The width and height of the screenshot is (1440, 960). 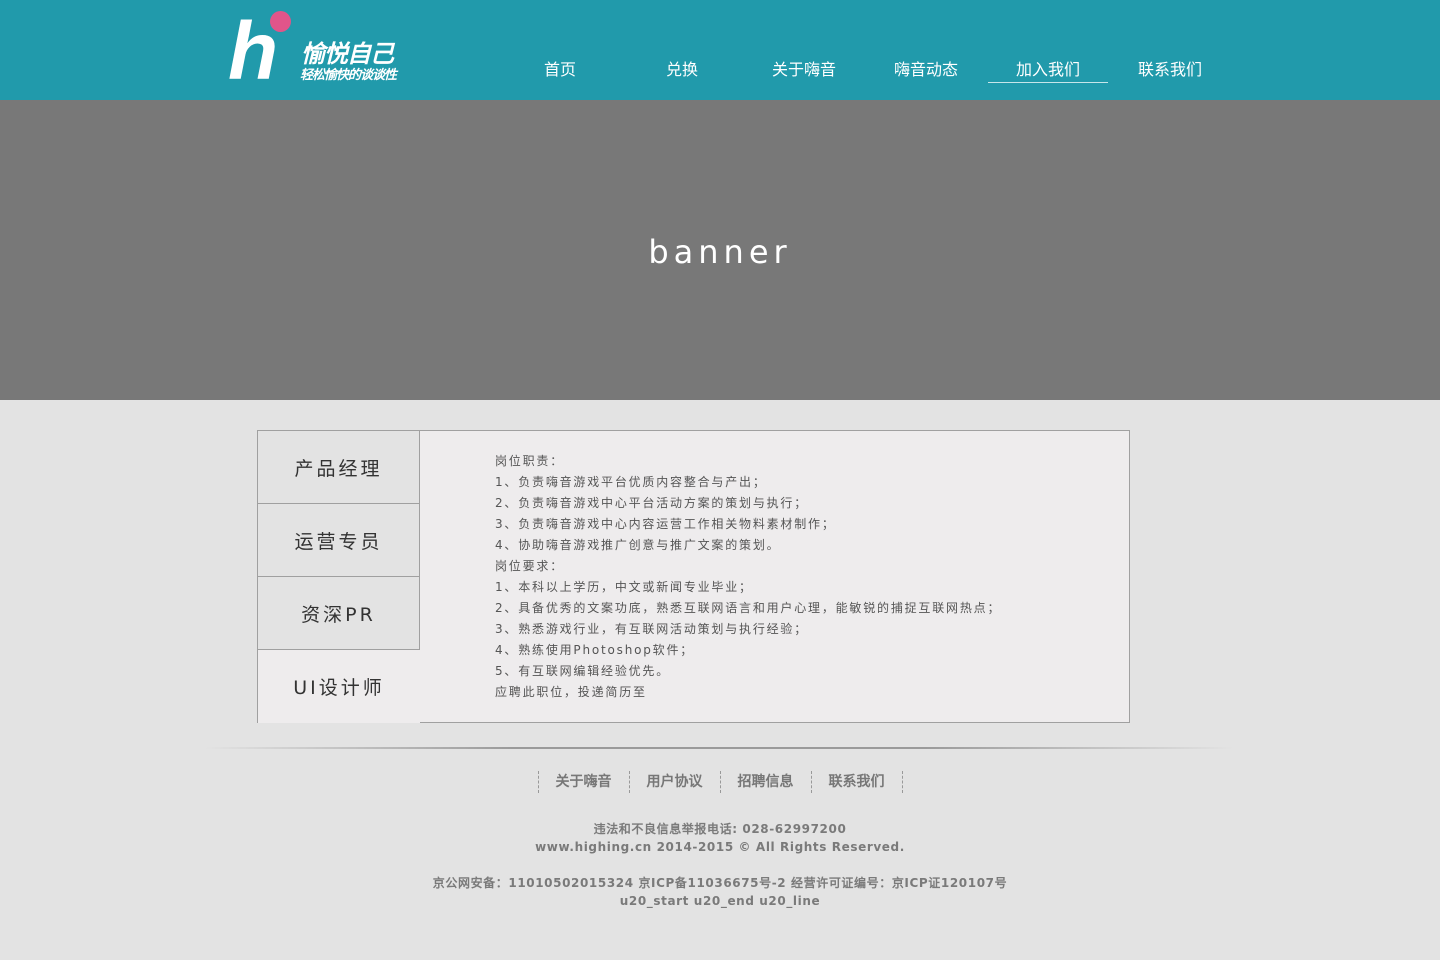 What do you see at coordinates (530, 566) in the screenshot?
I see `job-section-heading: 岗位要求：` at bounding box center [530, 566].